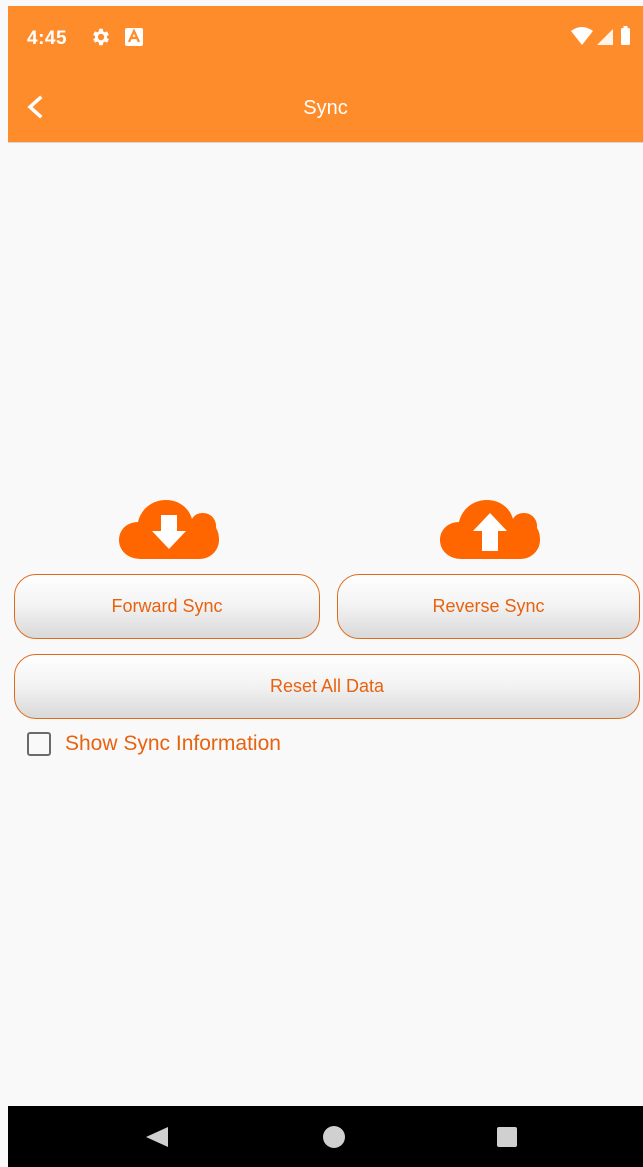  I want to click on status-time: 4:45, so click(47, 38).